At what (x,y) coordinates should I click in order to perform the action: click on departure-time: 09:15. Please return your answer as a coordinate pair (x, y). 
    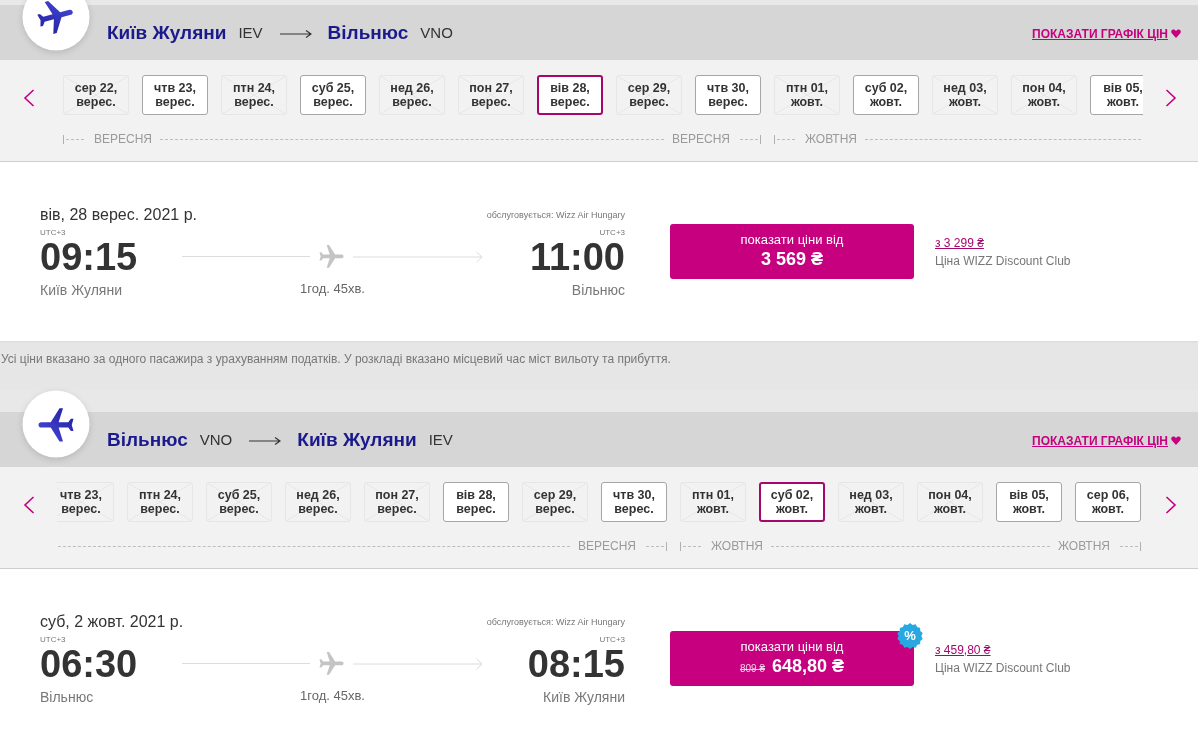
    Looking at the image, I should click on (89, 256).